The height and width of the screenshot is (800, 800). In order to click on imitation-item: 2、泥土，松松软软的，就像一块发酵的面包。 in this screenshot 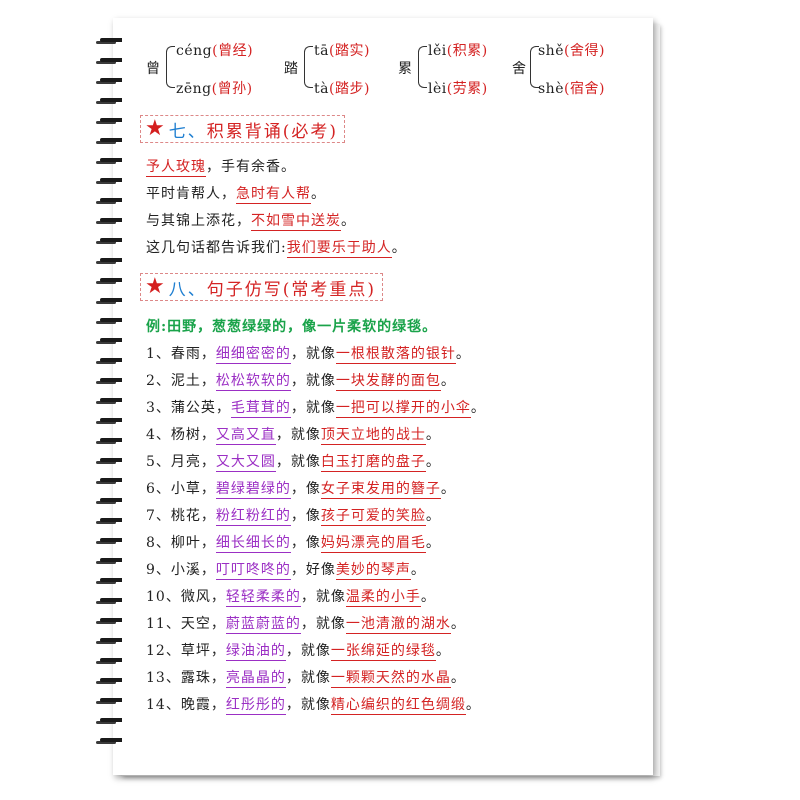, I will do `click(301, 382)`.